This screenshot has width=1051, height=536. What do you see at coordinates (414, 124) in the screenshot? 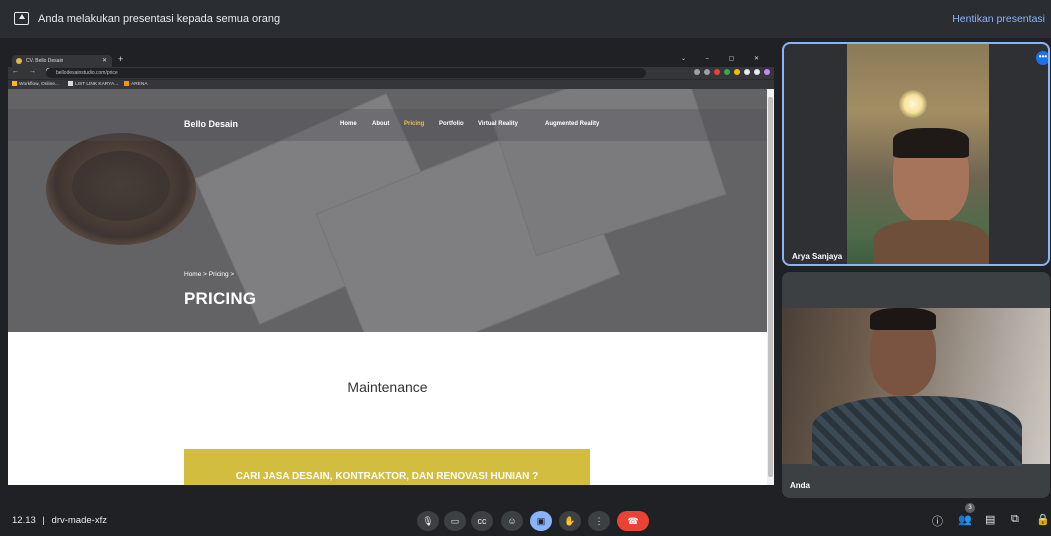
I see `nav-pricing: Pricing` at bounding box center [414, 124].